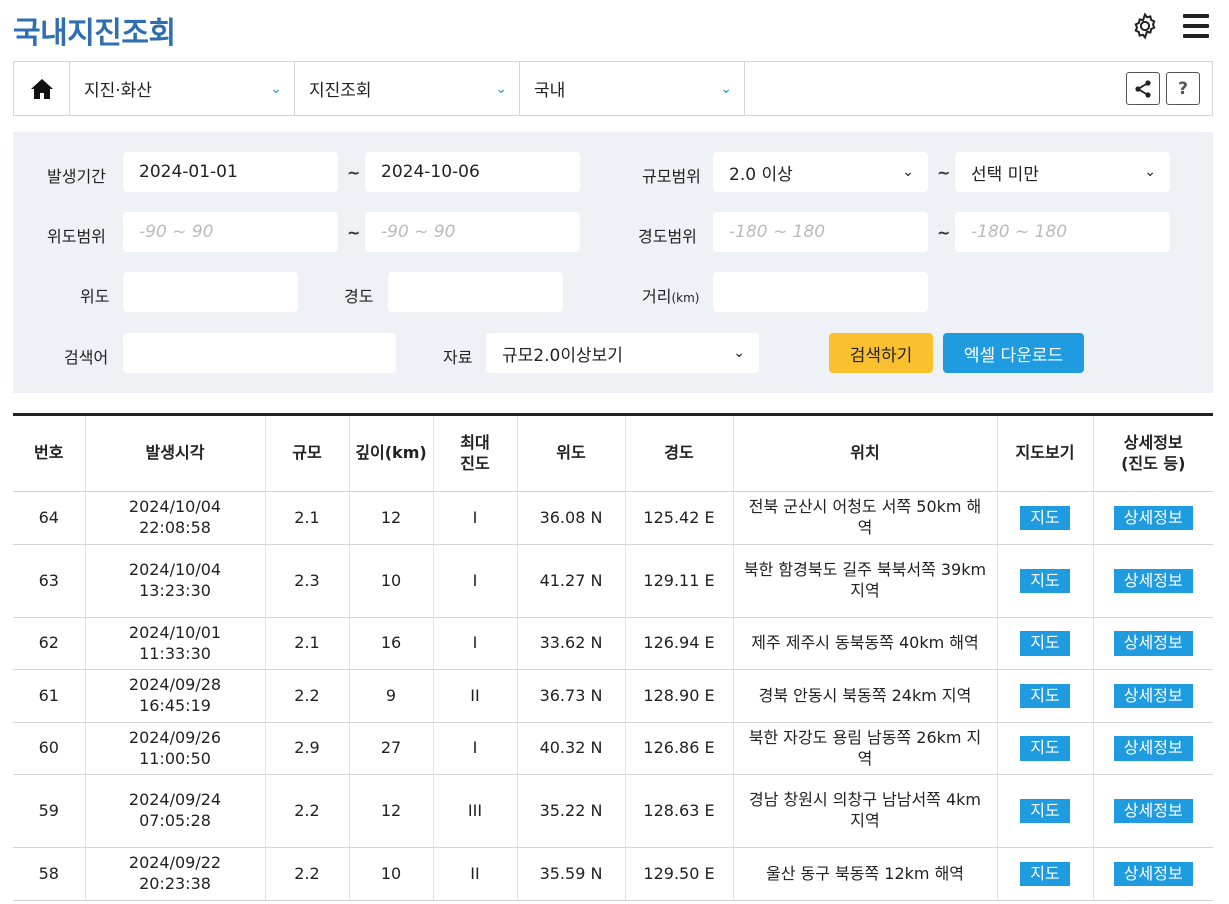 The width and height of the screenshot is (1229, 904). What do you see at coordinates (865, 874) in the screenshot?
I see `cell-location: 울산 동구 북동쪽 12km 해역` at bounding box center [865, 874].